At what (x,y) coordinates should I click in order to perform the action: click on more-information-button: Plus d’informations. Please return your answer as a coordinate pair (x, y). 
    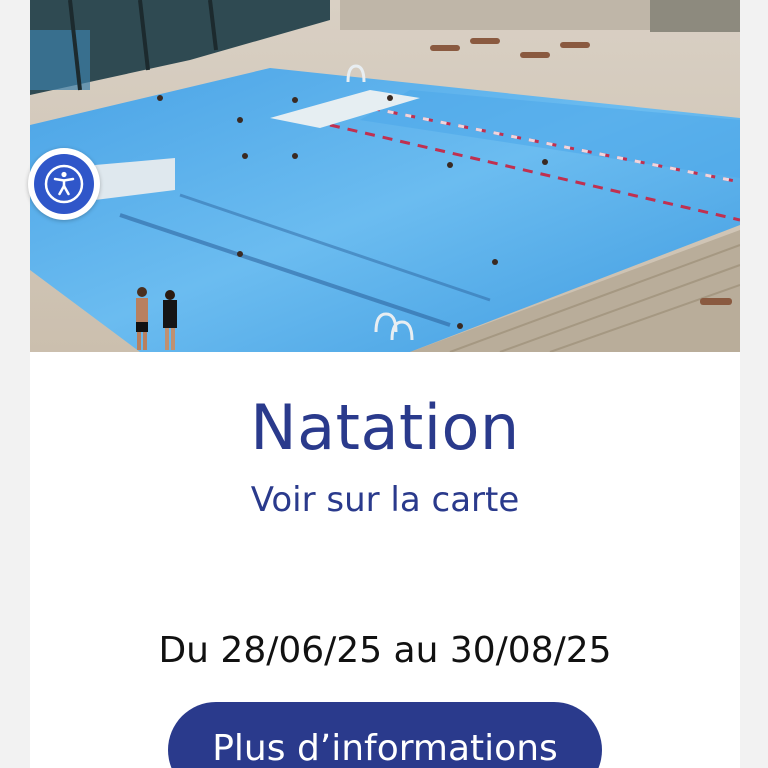
    Looking at the image, I should click on (385, 735).